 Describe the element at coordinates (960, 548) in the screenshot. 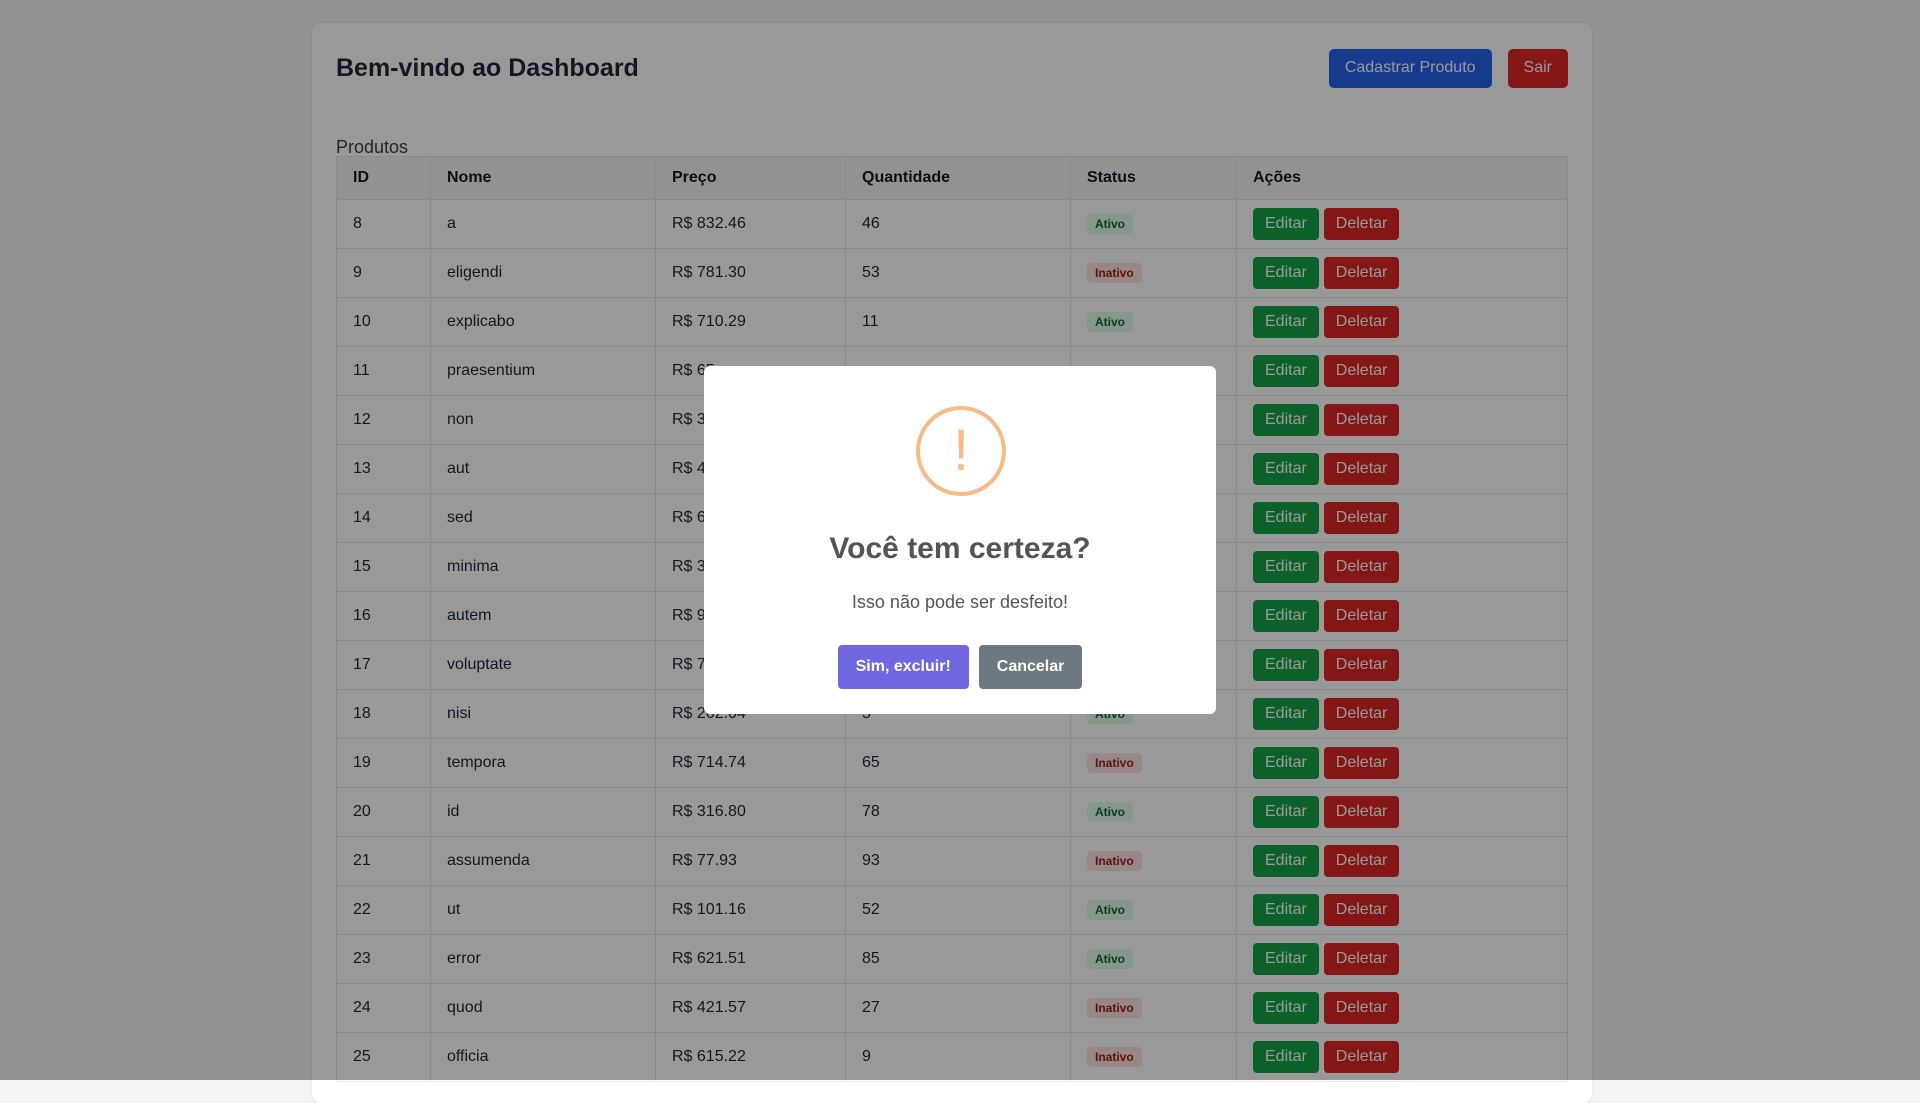

I see `dialog-title: Você tem certeza?` at that location.